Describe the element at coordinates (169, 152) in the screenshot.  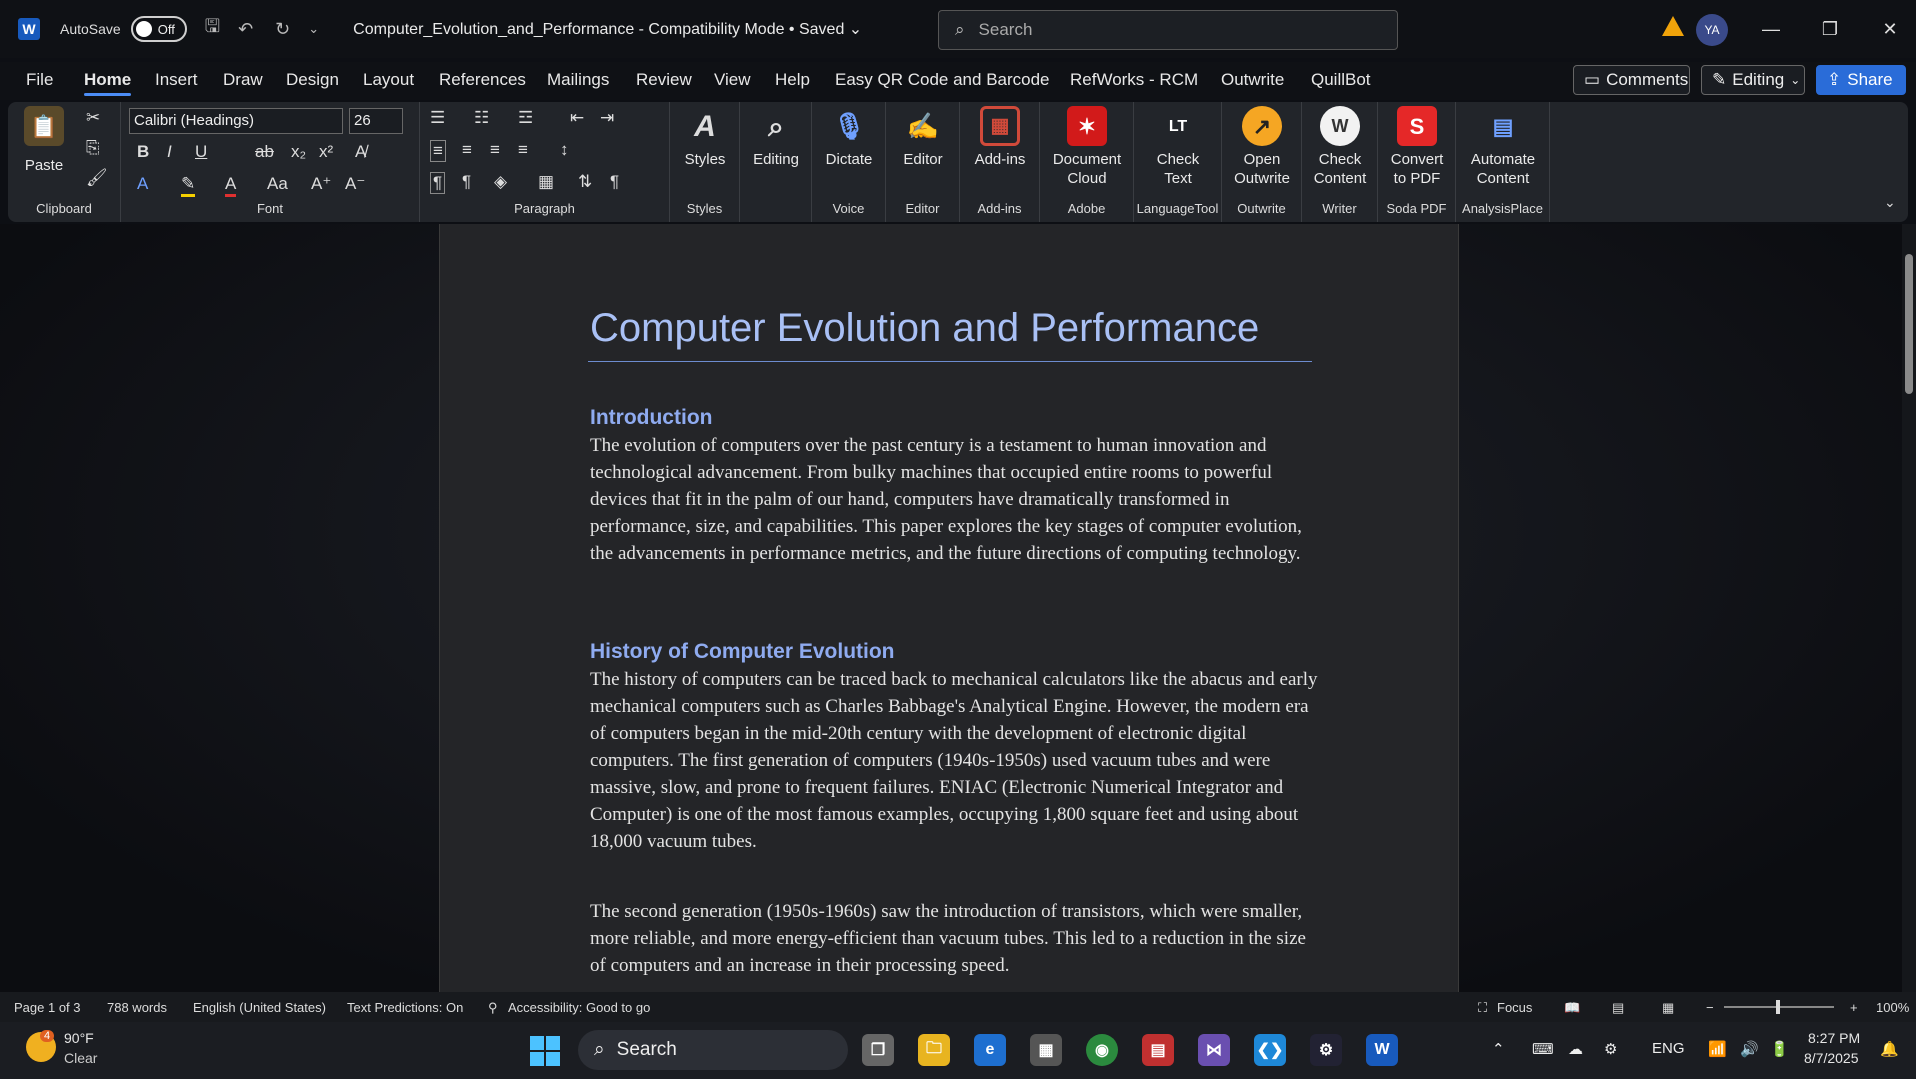
I see `italic-icon: I` at that location.